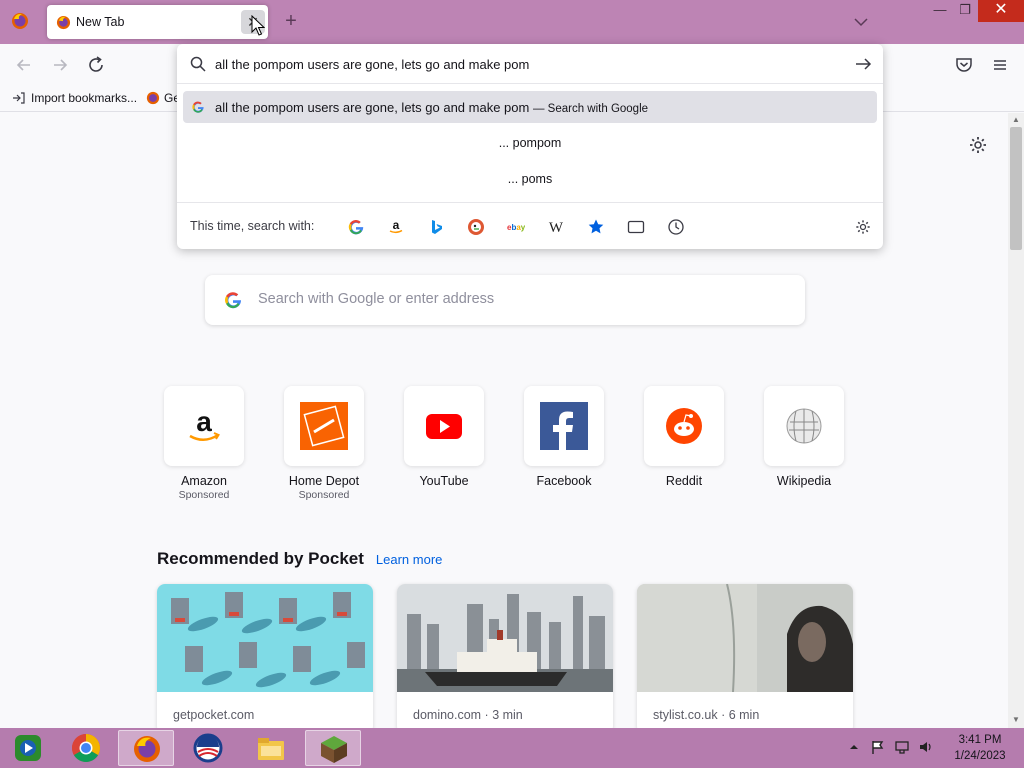 Image resolution: width=1024 pixels, height=768 pixels. Describe the element at coordinates (19, 98) in the screenshot. I see `import-icon` at that location.